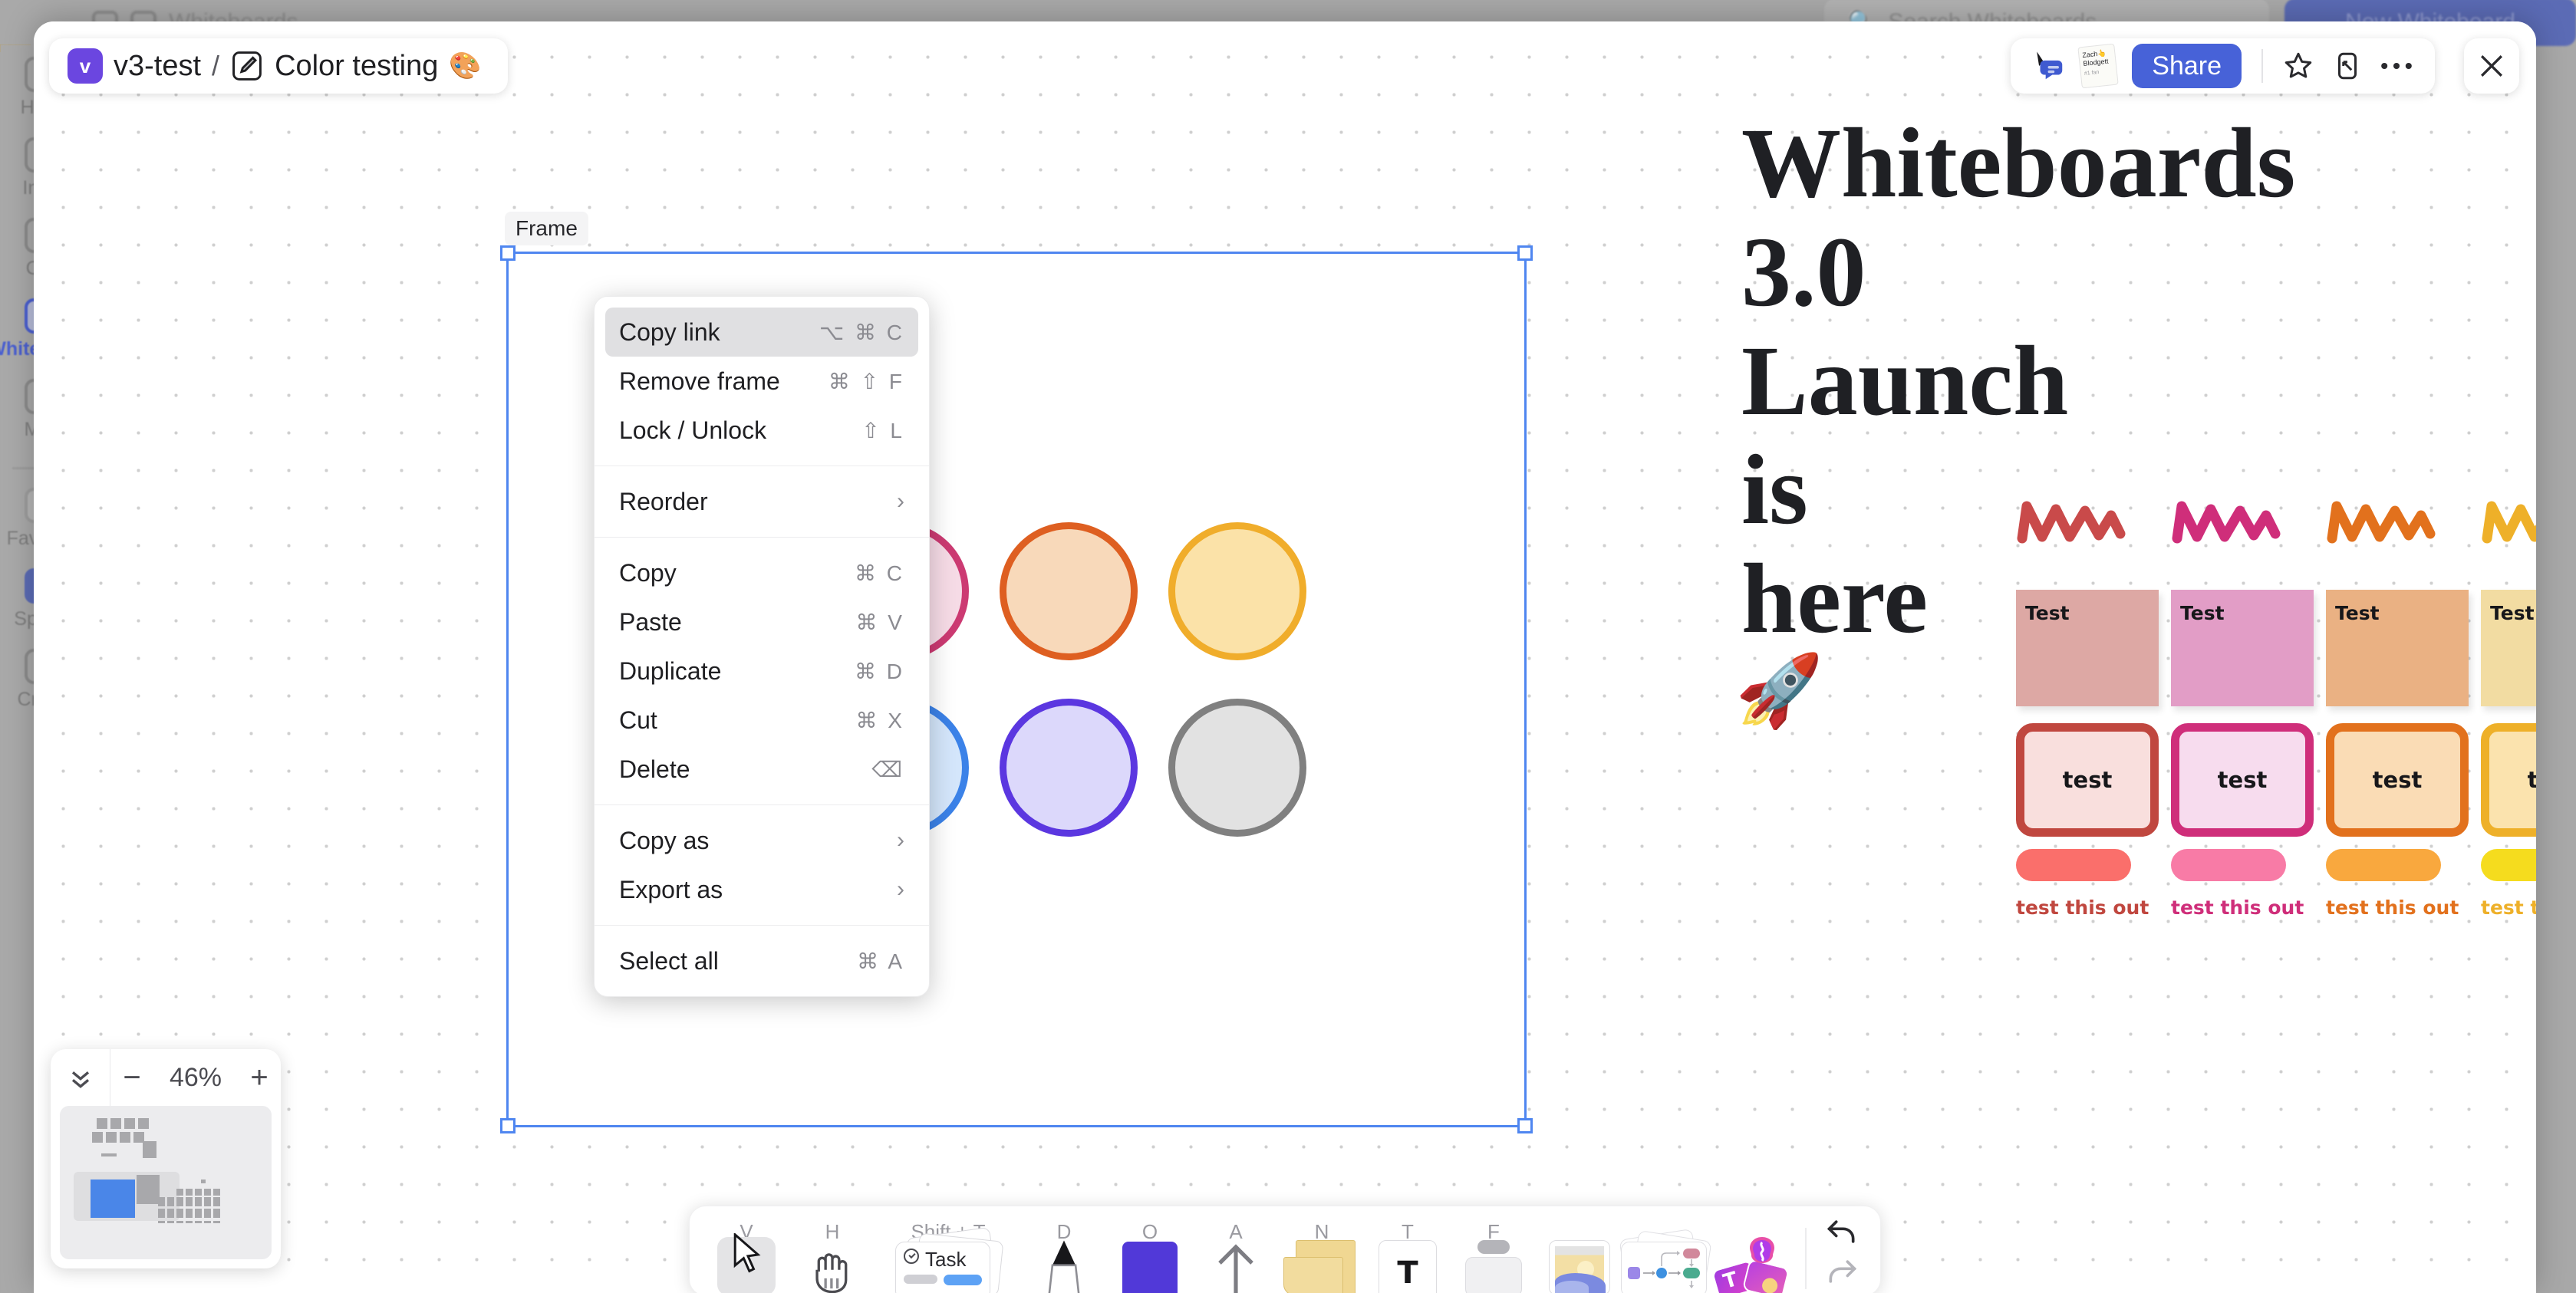 This screenshot has height=1293, width=2576. What do you see at coordinates (748, 1256) in the screenshot?
I see `mouse-cursor-icon` at bounding box center [748, 1256].